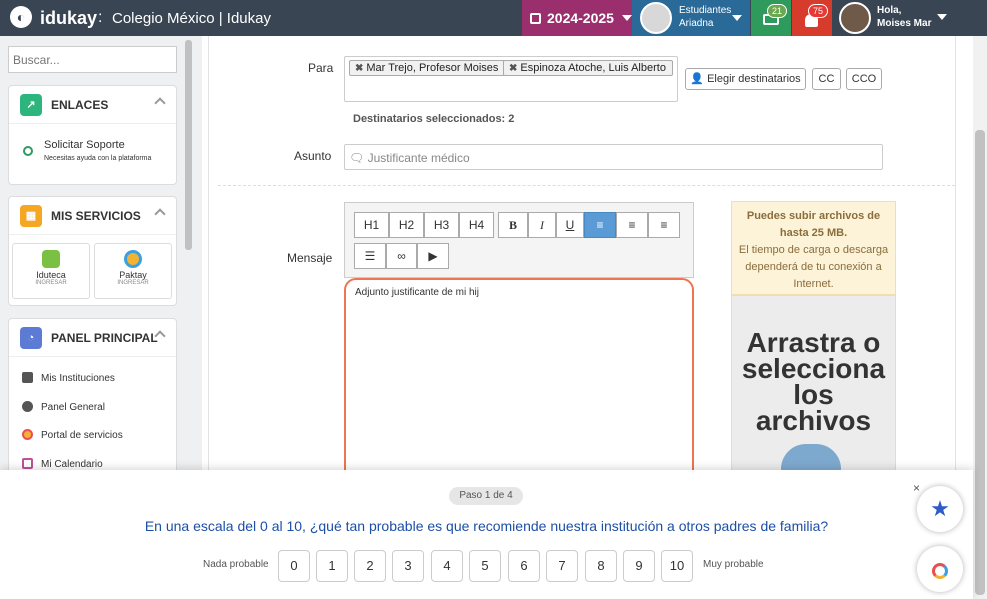 This screenshot has width=987, height=599. Describe the element at coordinates (72, 435) in the screenshot. I see `sidebar-item-portal: Portal de servicios` at that location.